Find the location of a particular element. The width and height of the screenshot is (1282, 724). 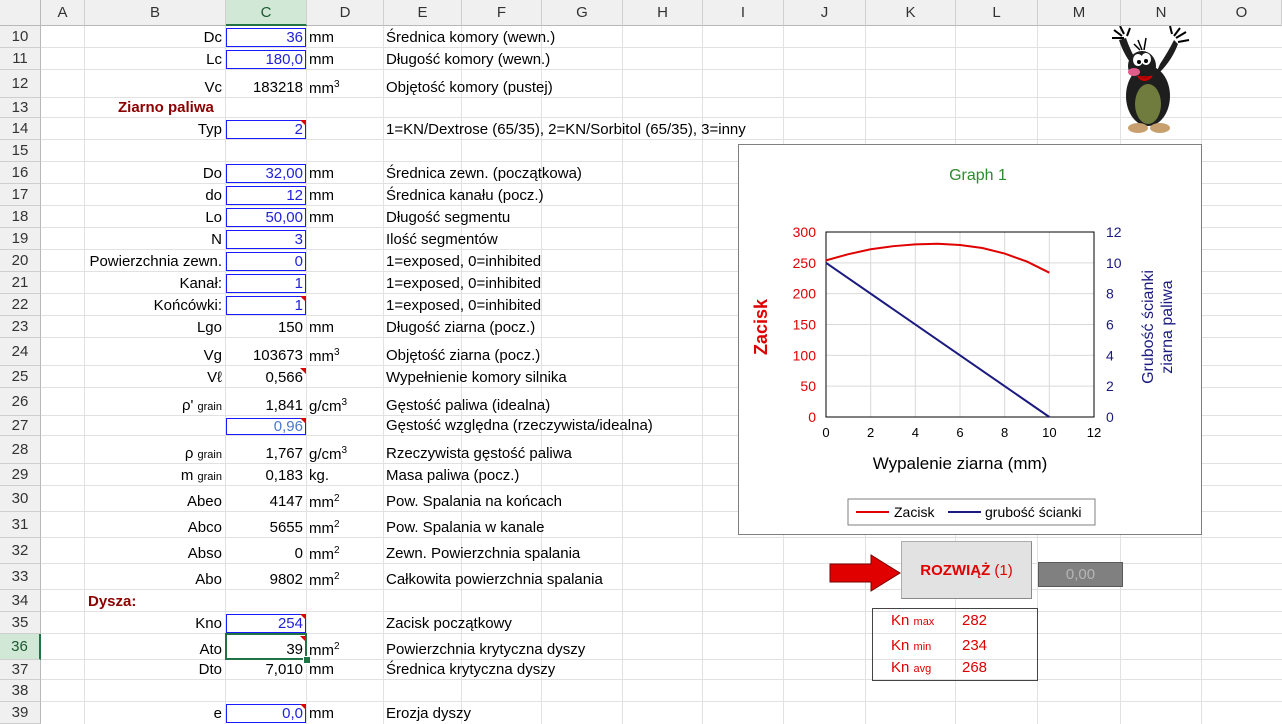

param-description-39: Erozja dyszy is located at coordinates (429, 713).